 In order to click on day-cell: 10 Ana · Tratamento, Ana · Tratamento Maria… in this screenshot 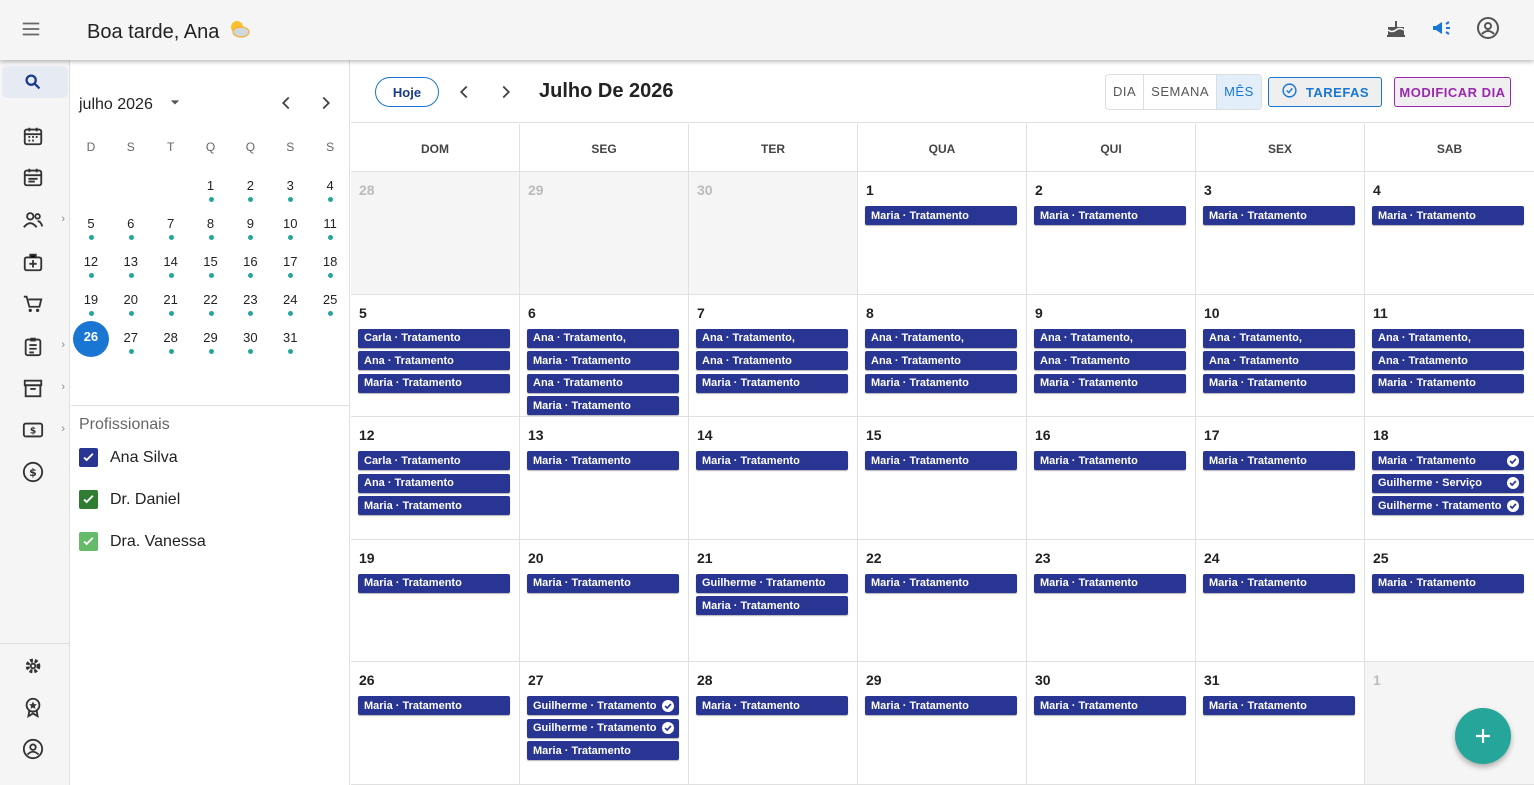, I will do `click(1280, 355)`.